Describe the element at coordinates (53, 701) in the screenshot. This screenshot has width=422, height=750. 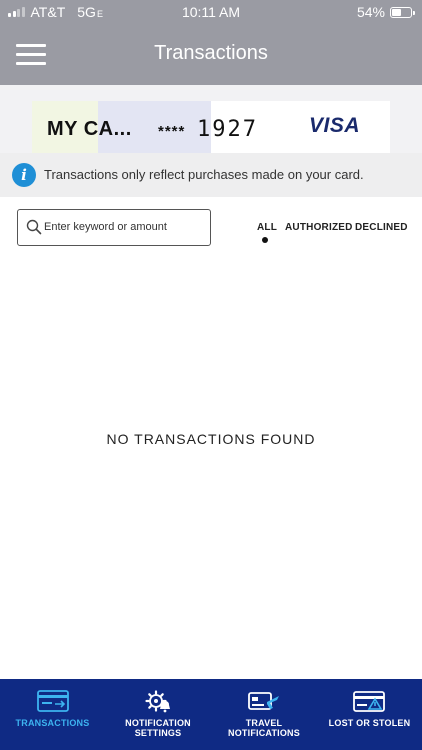
I see `transactions-card-icon` at that location.